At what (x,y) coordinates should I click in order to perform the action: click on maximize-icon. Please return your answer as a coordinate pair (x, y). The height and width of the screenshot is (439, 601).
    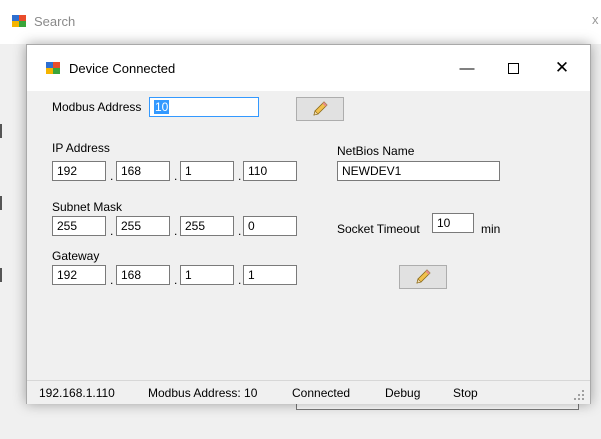
    Looking at the image, I should click on (513, 68).